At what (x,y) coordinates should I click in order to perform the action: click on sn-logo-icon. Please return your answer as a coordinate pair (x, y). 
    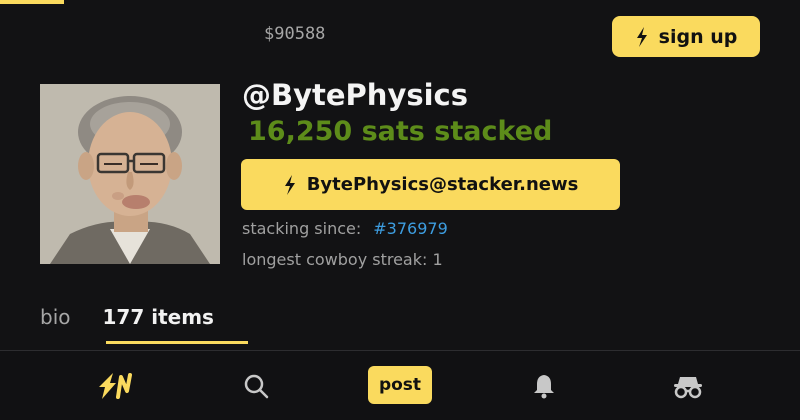
    Looking at the image, I should click on (115, 386).